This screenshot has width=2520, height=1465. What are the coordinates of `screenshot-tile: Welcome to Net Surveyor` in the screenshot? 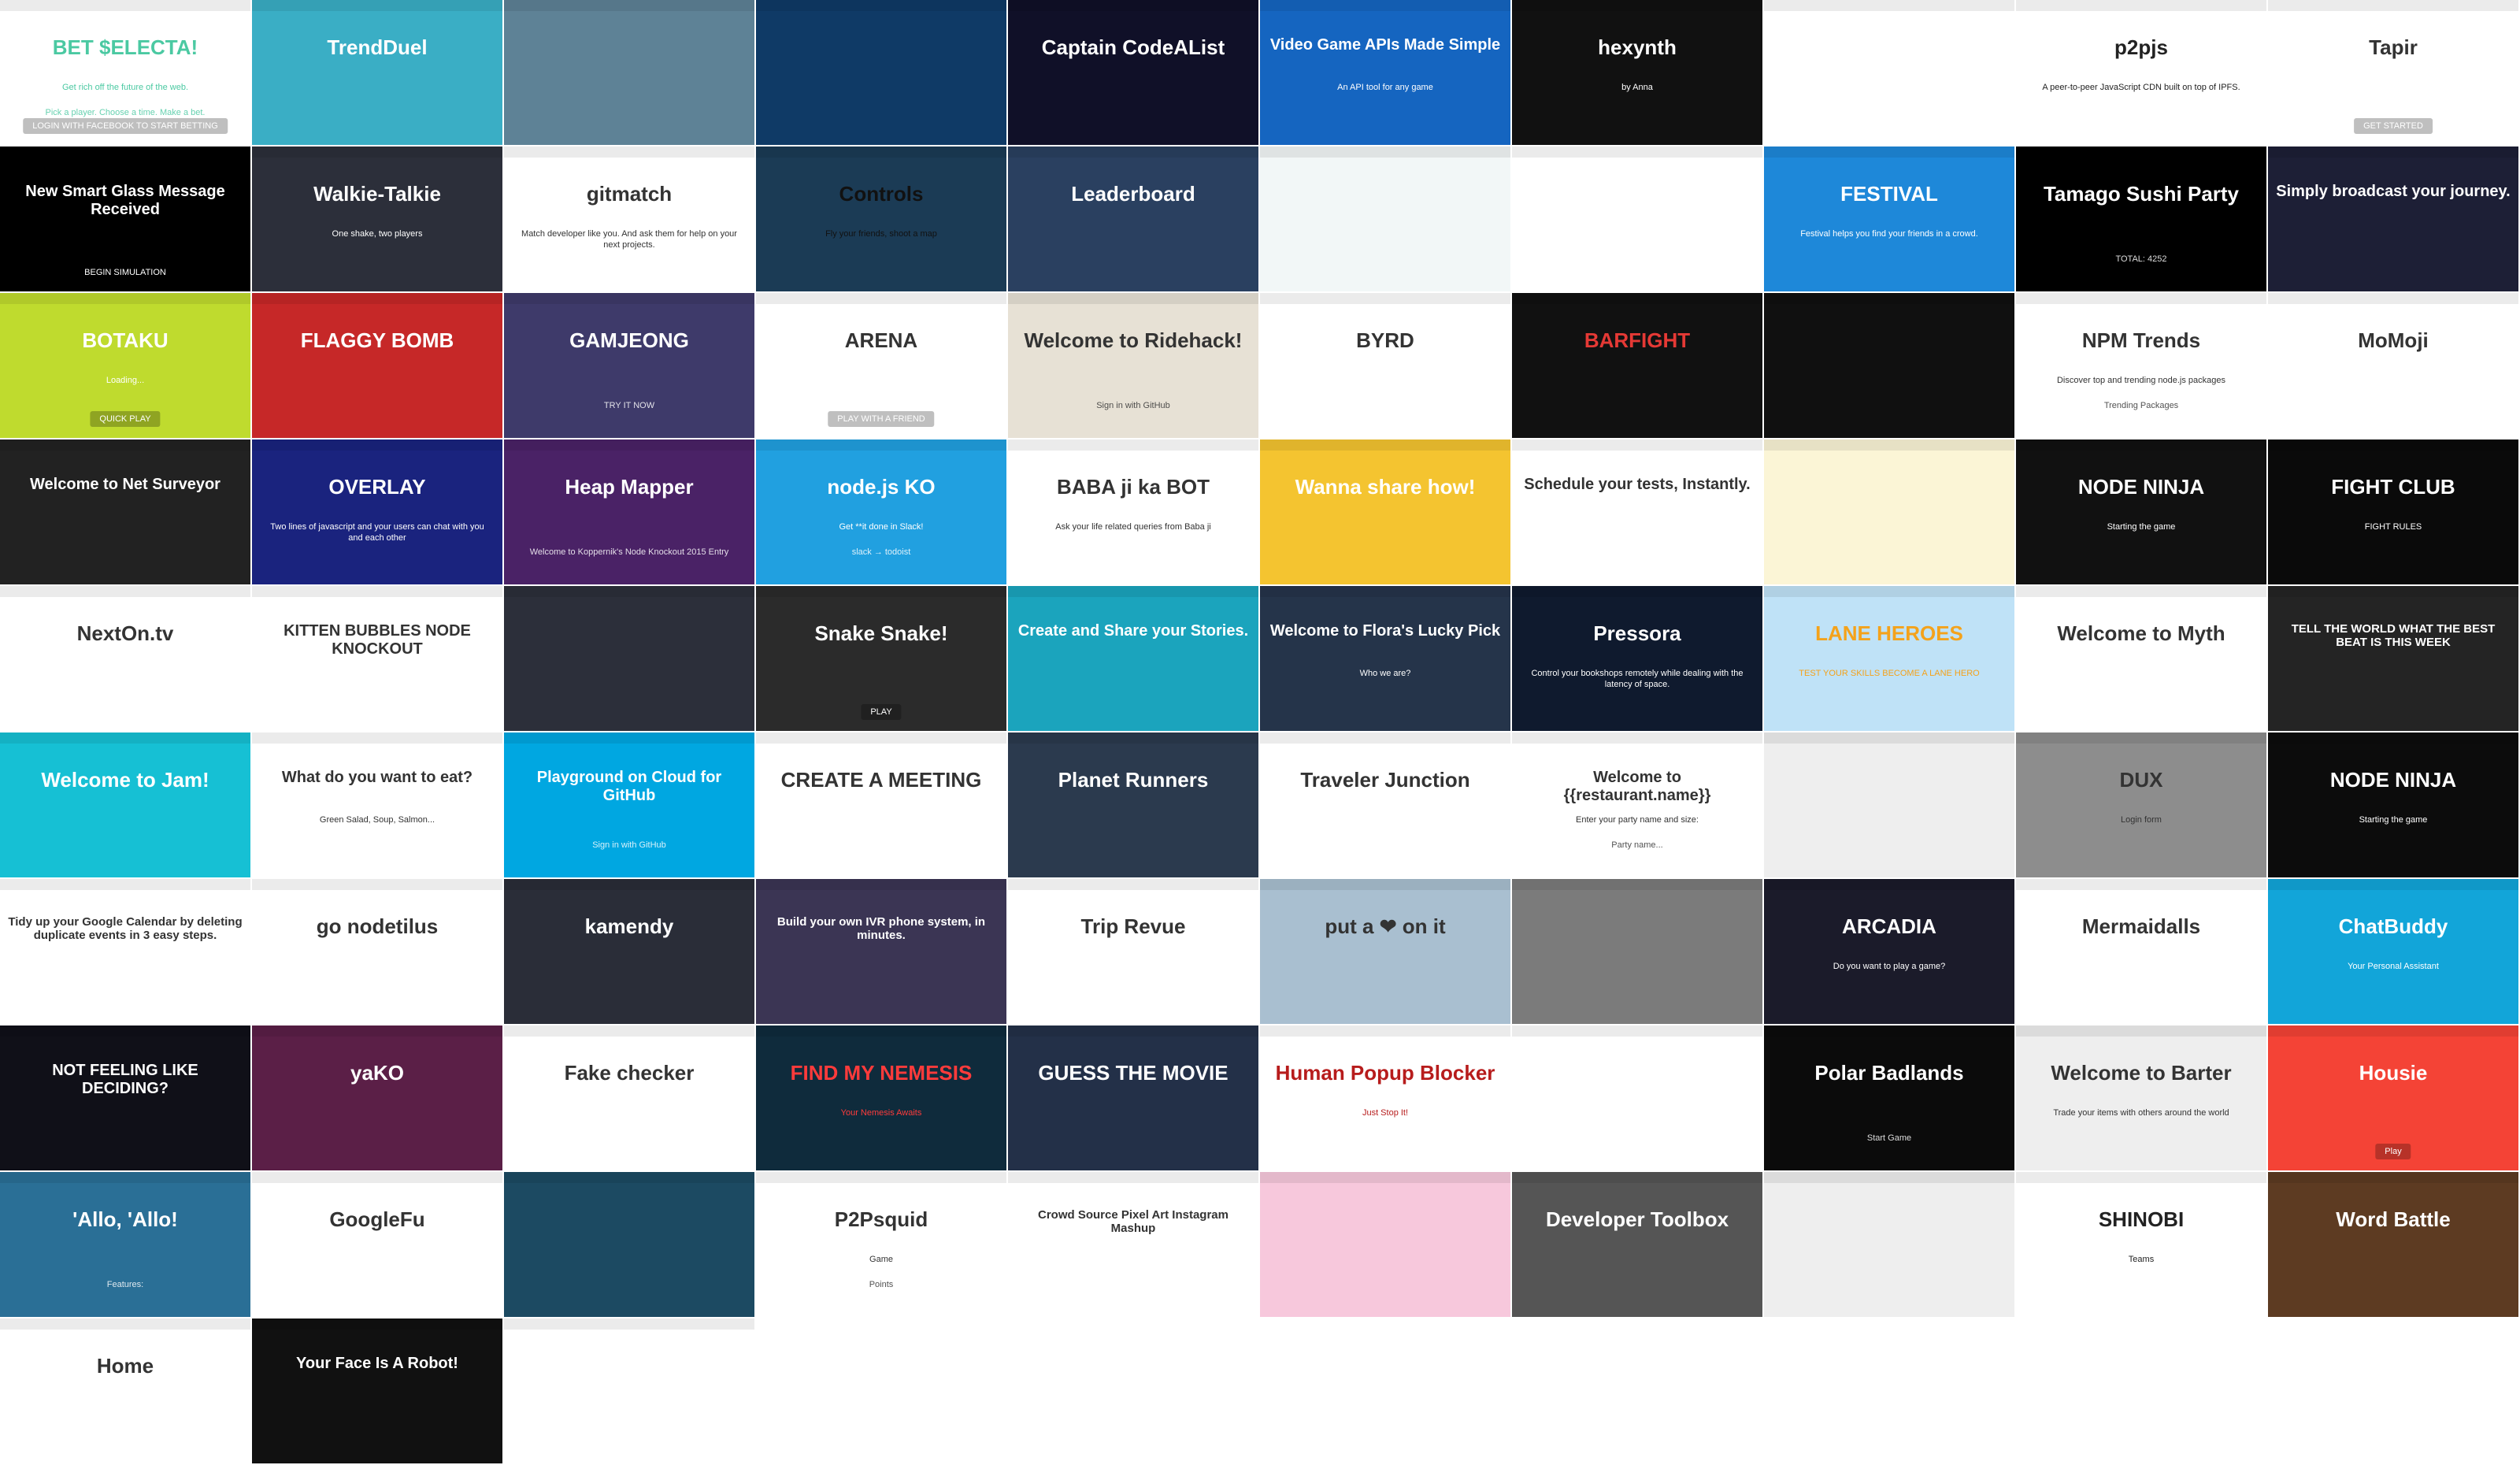 It's located at (125, 512).